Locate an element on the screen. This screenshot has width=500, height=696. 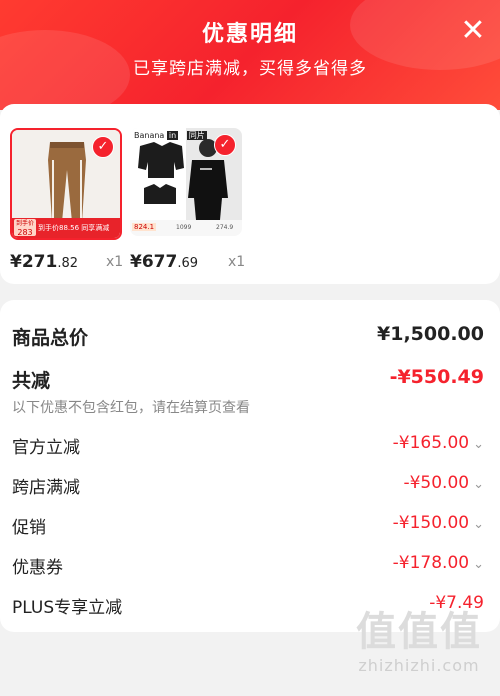
watermark-url: zhizhizhi.com is located at coordinates (419, 665).